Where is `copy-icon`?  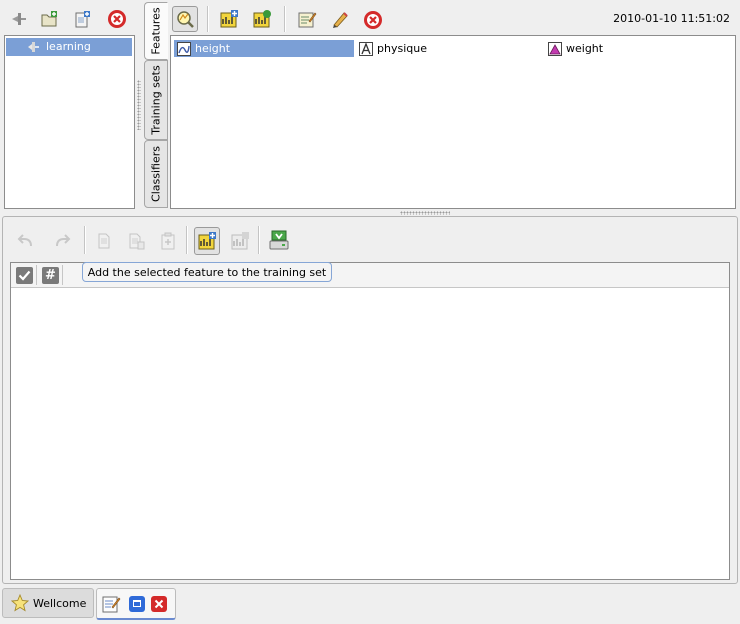 copy-icon is located at coordinates (104, 241).